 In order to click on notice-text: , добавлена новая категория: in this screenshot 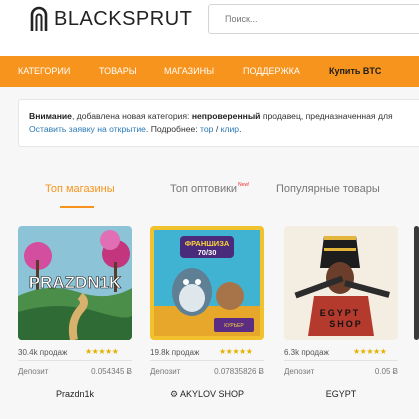, I will do `click(131, 116)`.